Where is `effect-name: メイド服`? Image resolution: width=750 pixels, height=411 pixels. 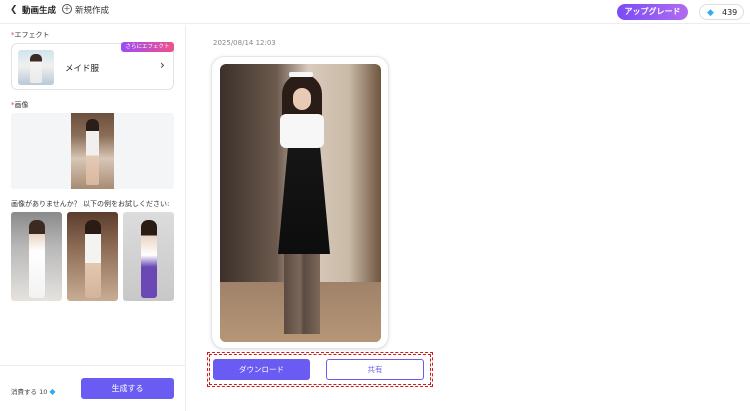 effect-name: メイド服 is located at coordinates (82, 69).